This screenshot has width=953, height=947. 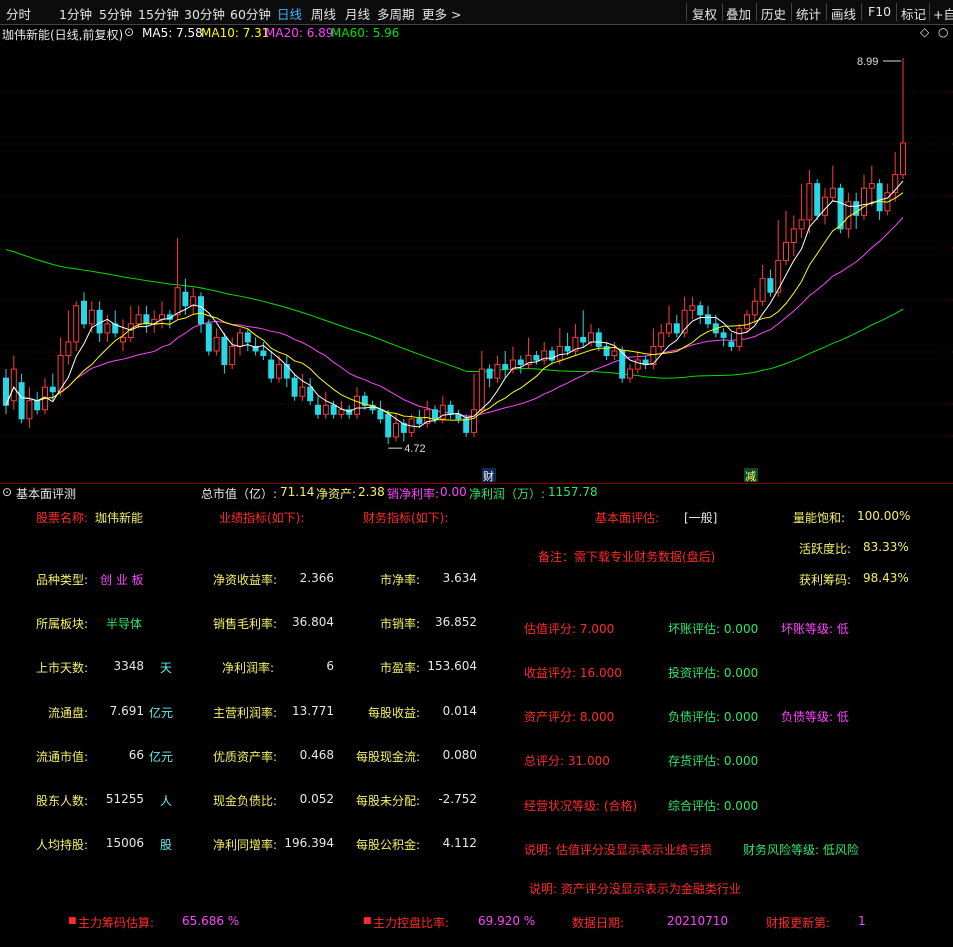 What do you see at coordinates (62, 801) in the screenshot?
I see `left-label-5: 股东人数:` at bounding box center [62, 801].